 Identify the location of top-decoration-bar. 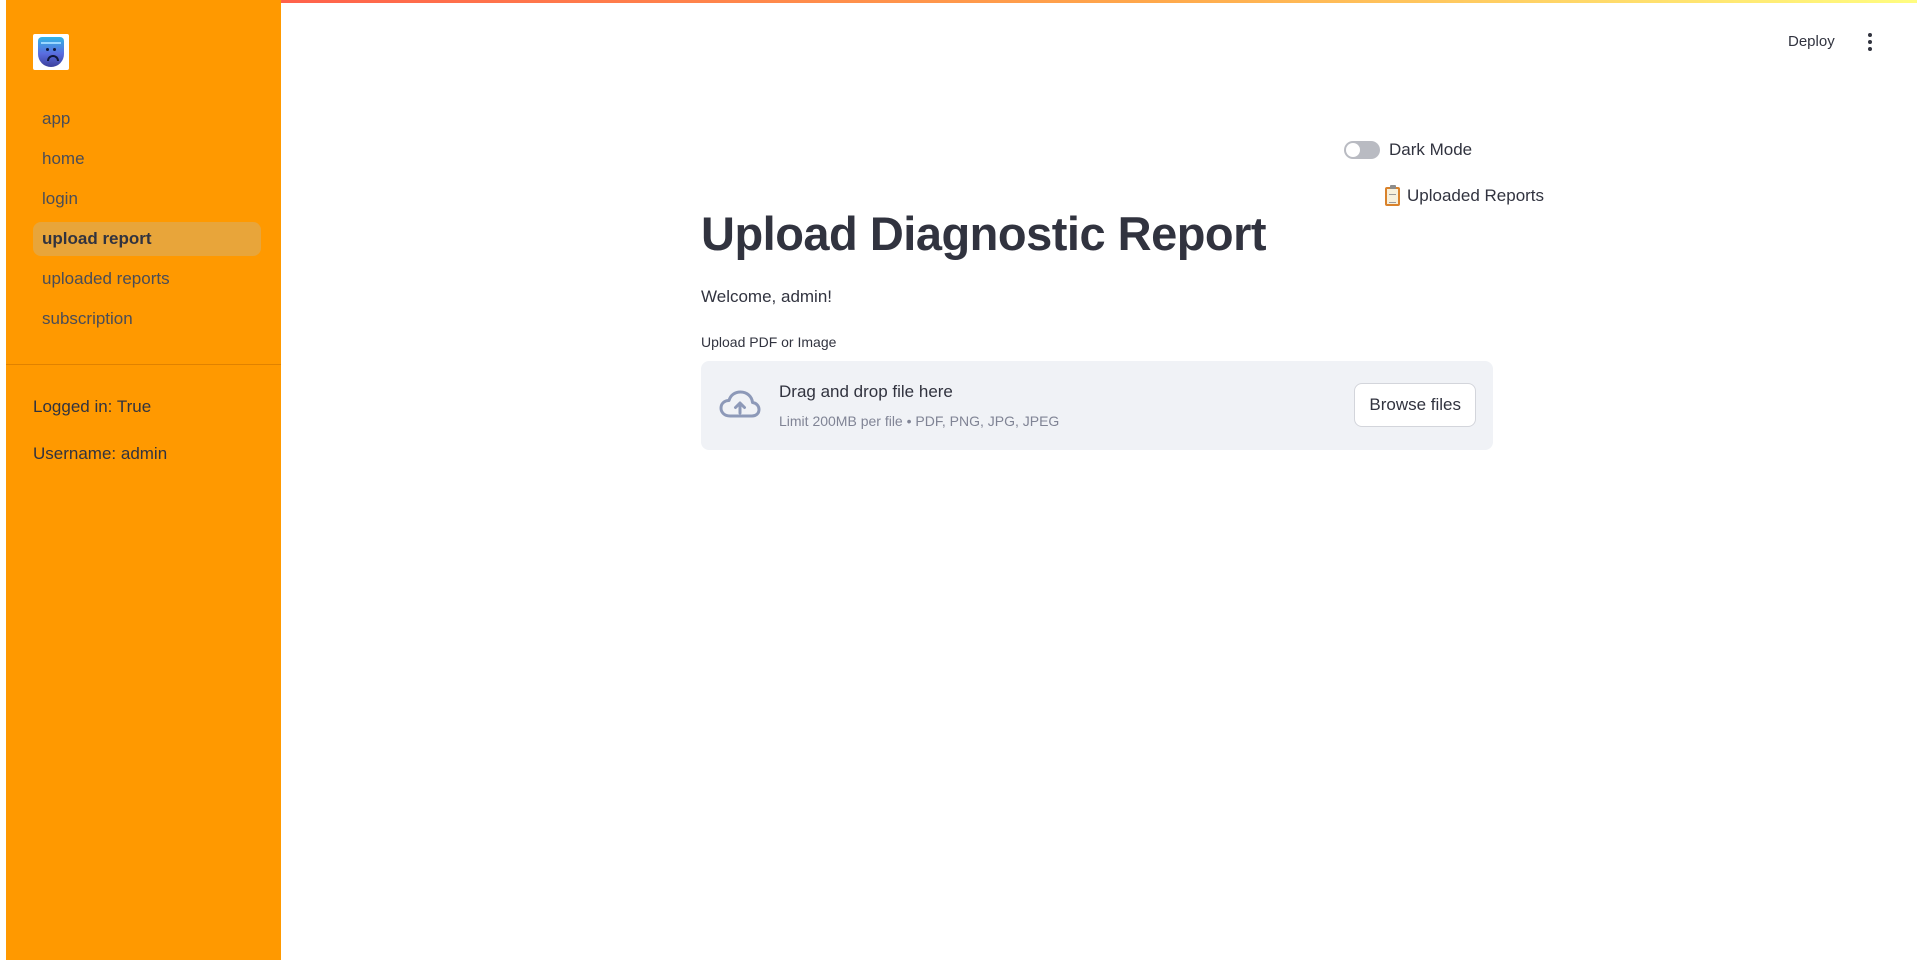
(961, 1).